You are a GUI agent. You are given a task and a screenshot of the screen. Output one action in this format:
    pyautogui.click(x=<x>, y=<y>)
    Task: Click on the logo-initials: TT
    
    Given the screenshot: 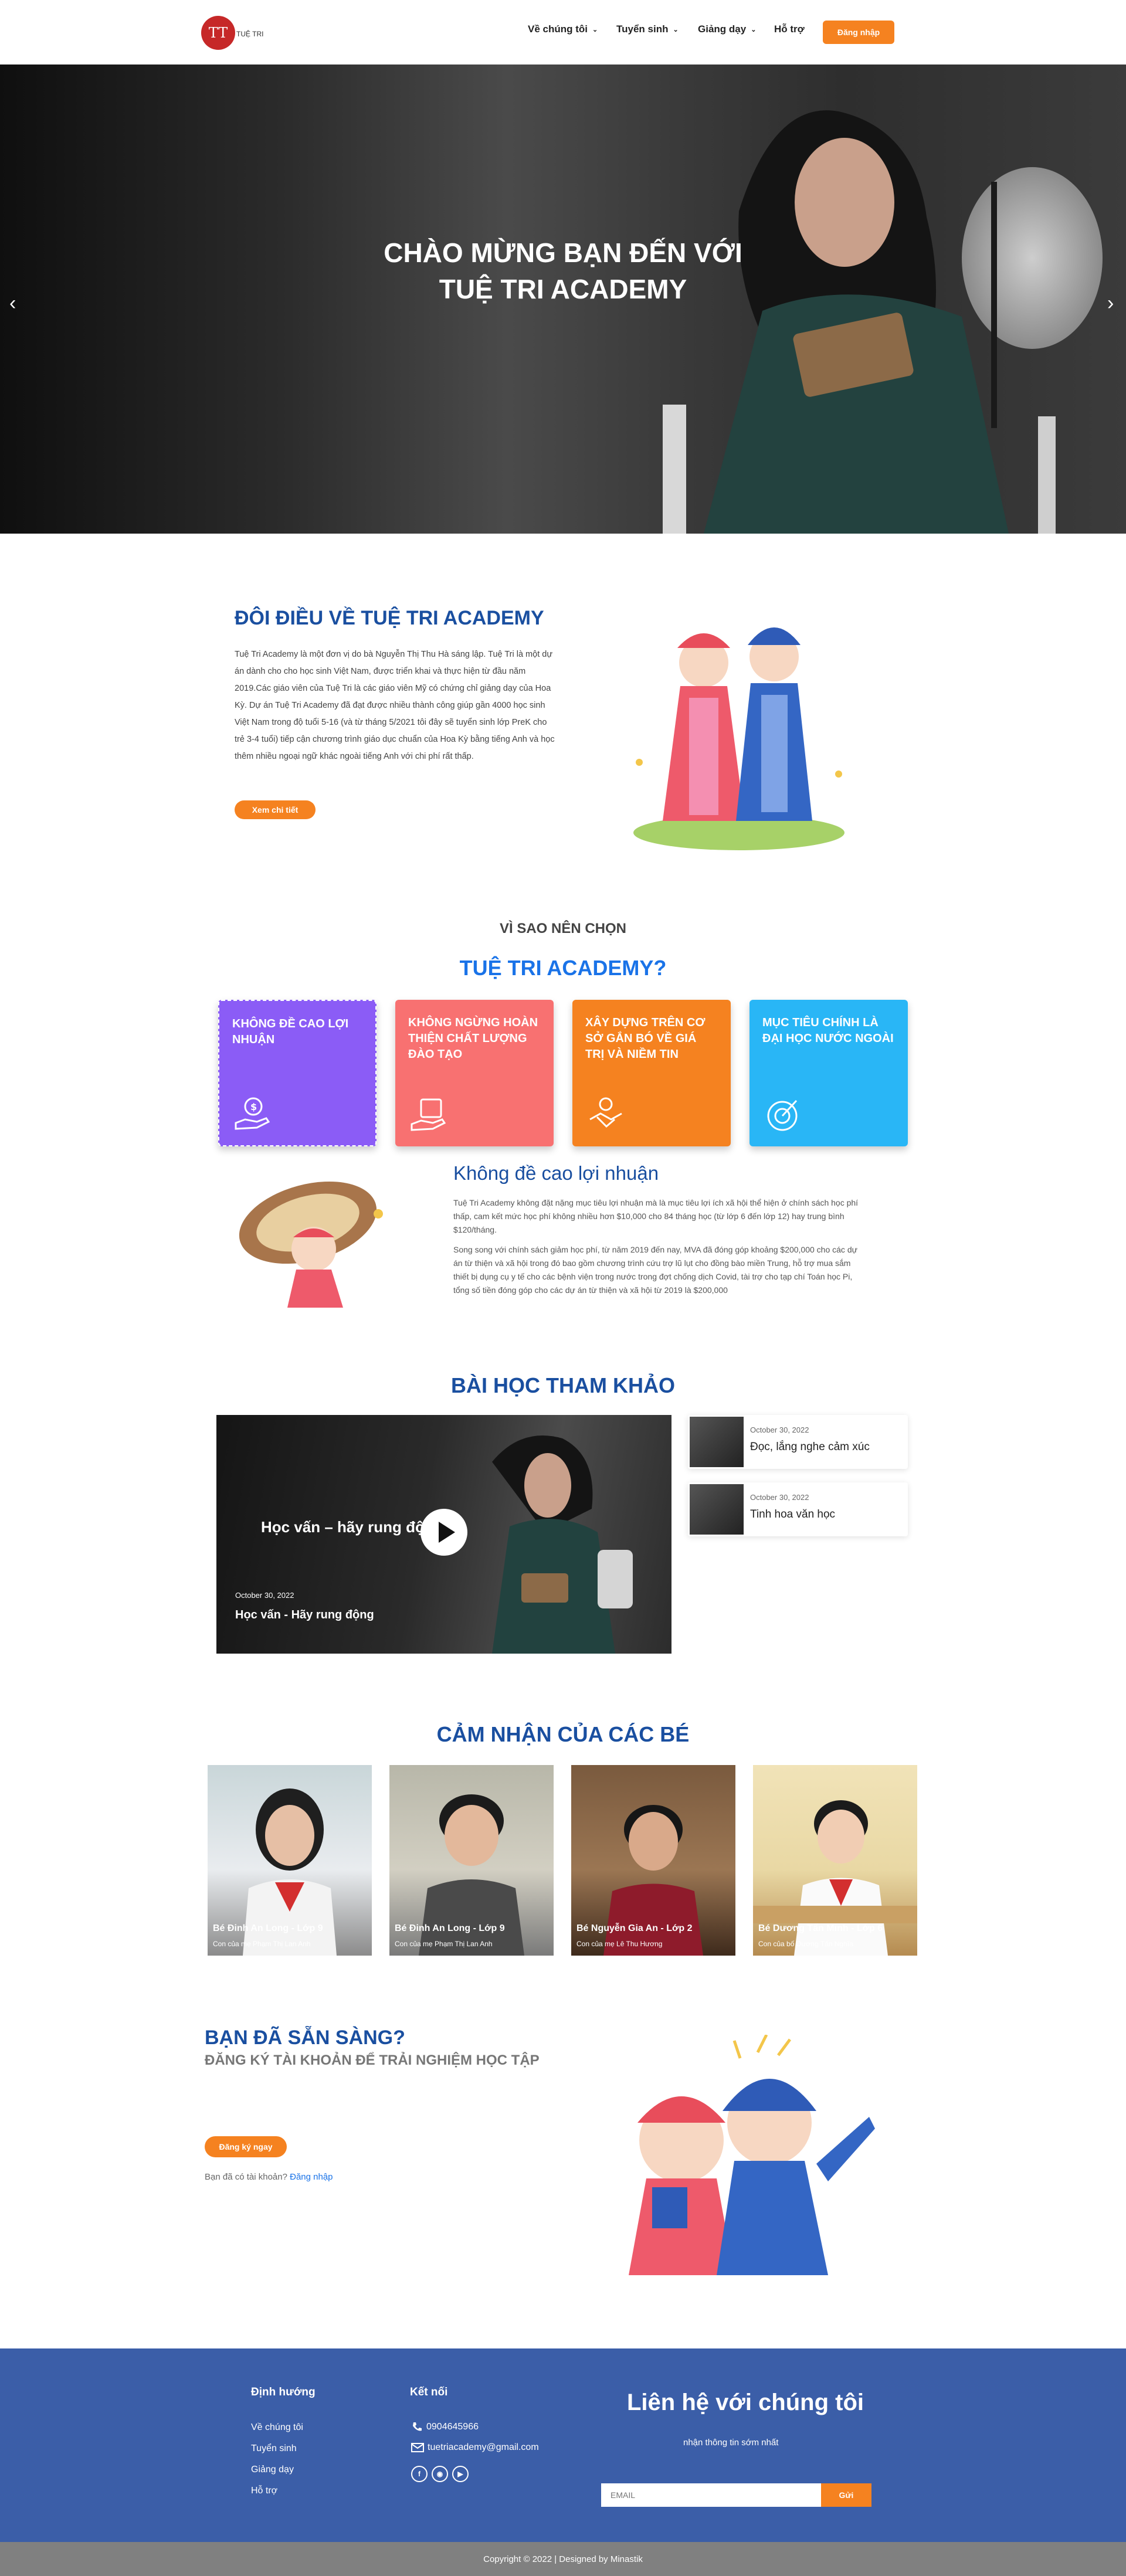 What is the action you would take?
    pyautogui.click(x=218, y=33)
    